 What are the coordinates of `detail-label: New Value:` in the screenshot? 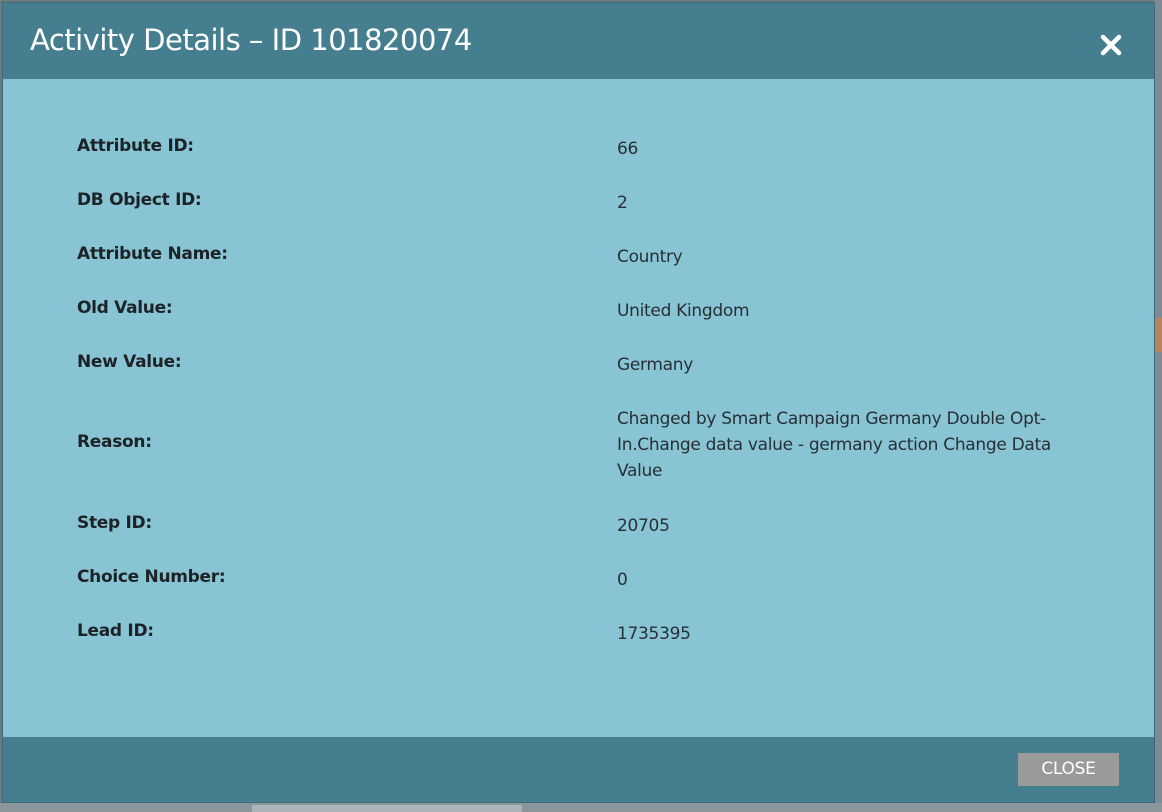 It's located at (129, 362).